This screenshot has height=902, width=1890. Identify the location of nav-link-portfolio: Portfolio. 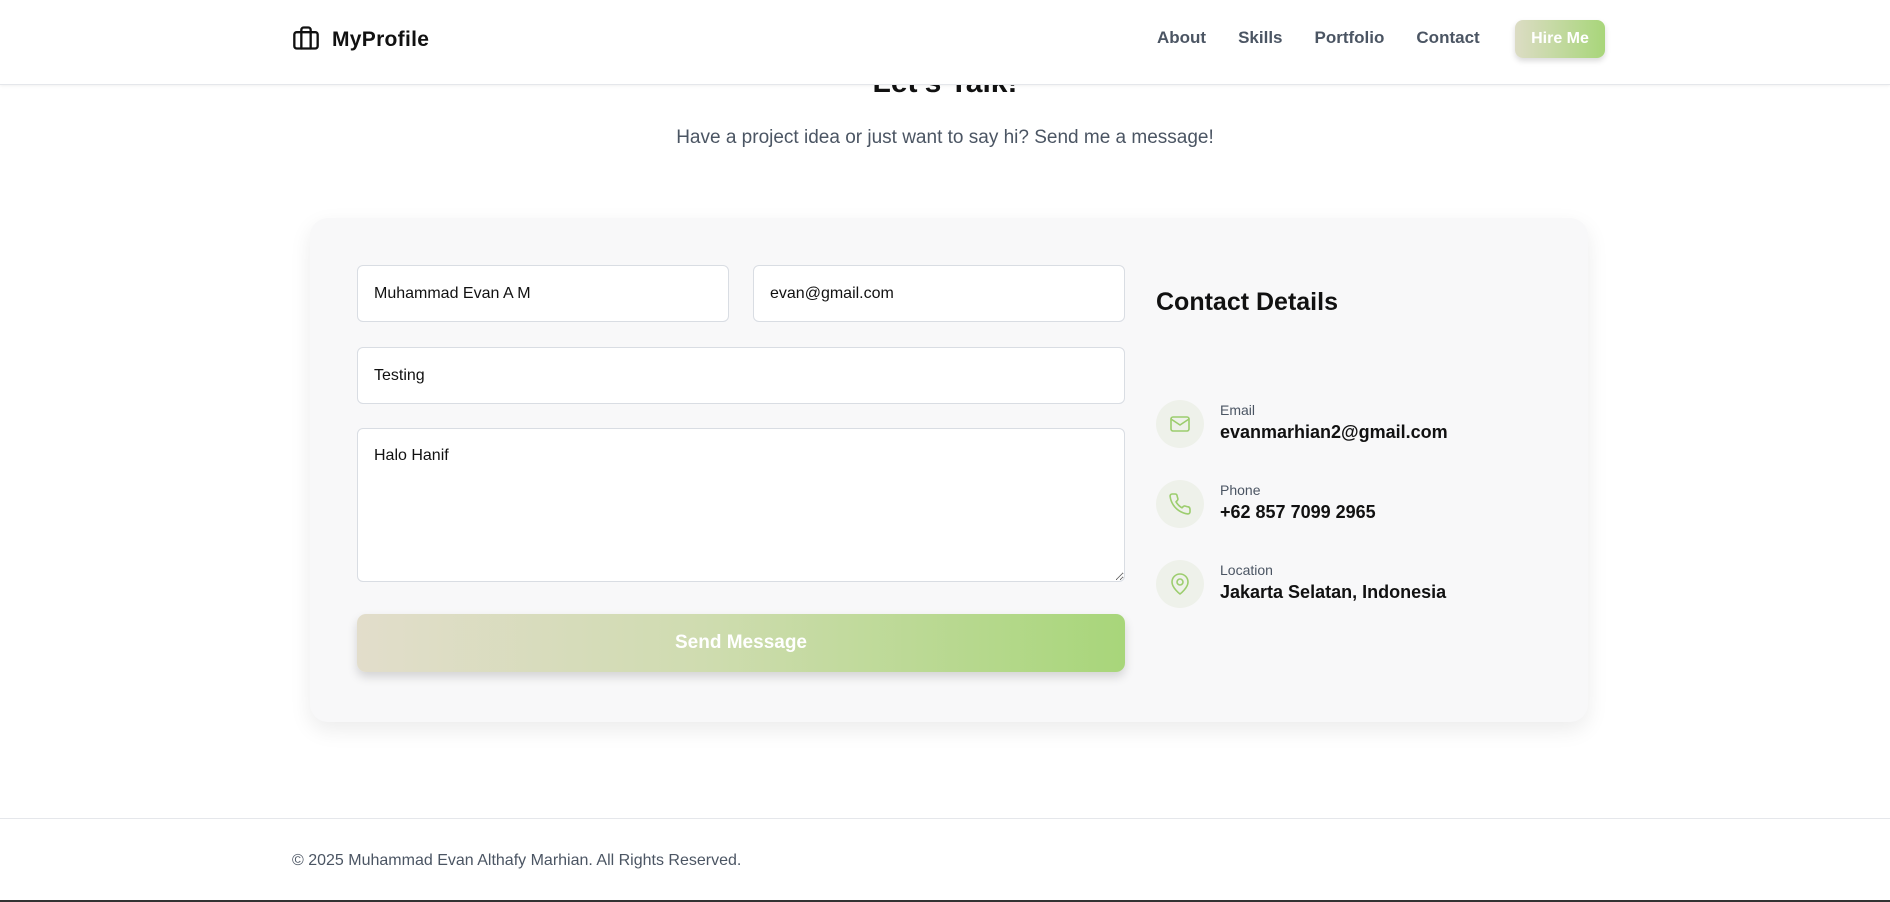
(1350, 38).